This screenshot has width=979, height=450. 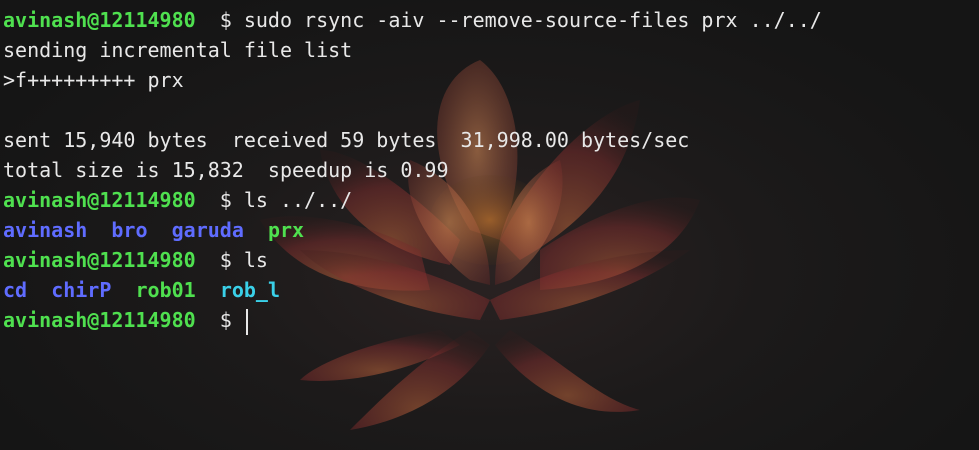 What do you see at coordinates (491, 320) in the screenshot?
I see `prompt-line: avinash@12114980 $` at bounding box center [491, 320].